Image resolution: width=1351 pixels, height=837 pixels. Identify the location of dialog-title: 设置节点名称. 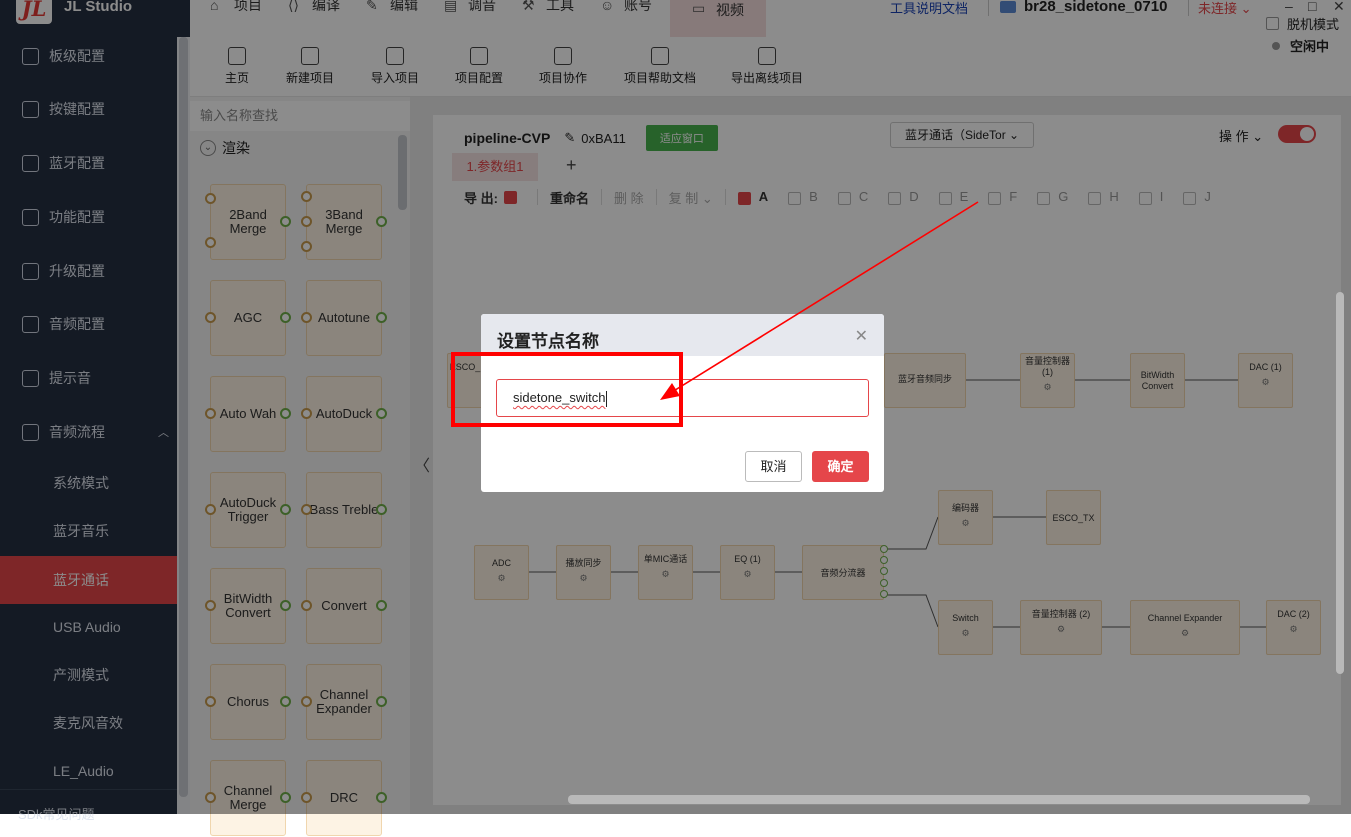
(548, 341).